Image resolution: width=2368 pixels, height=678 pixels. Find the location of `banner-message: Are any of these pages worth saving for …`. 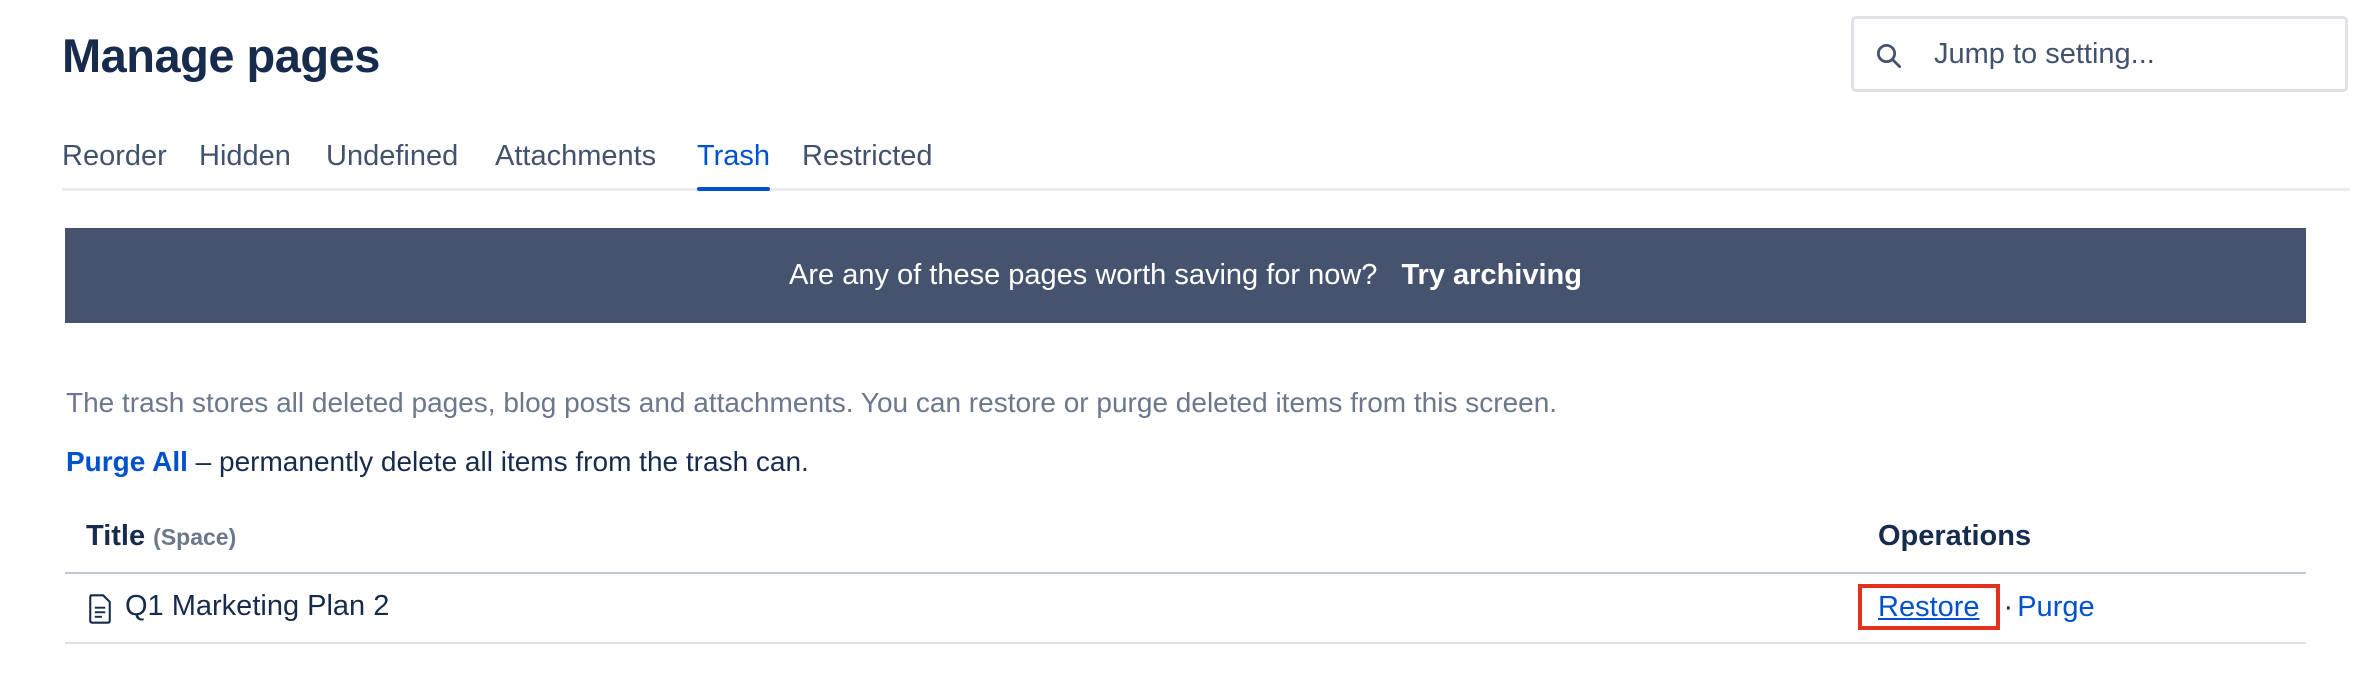

banner-message: Are any of these pages worth saving for … is located at coordinates (1083, 275).